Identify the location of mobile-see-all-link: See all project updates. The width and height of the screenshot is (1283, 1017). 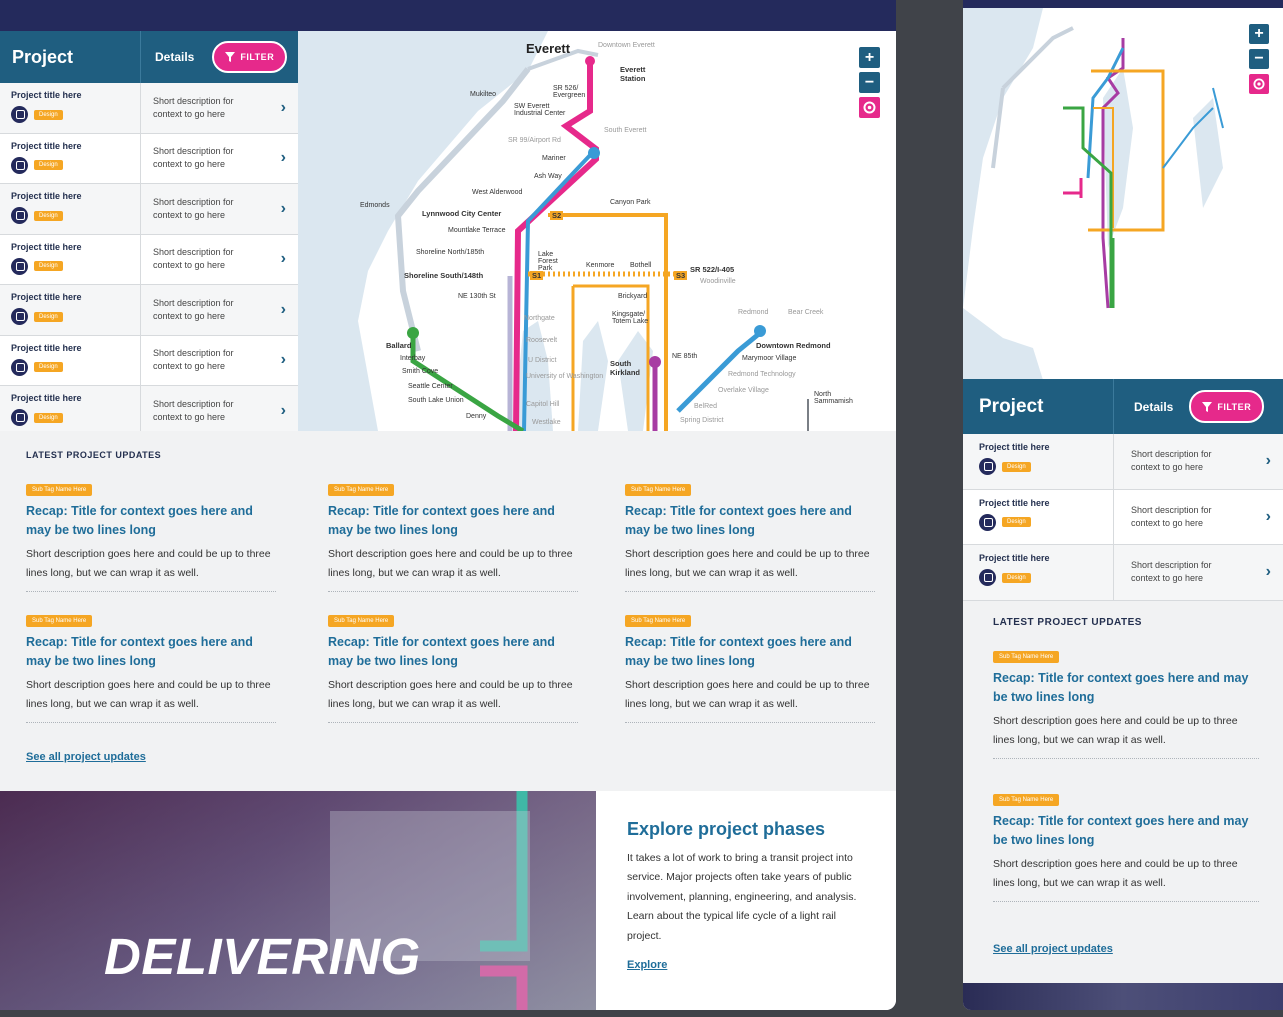
(1053, 949).